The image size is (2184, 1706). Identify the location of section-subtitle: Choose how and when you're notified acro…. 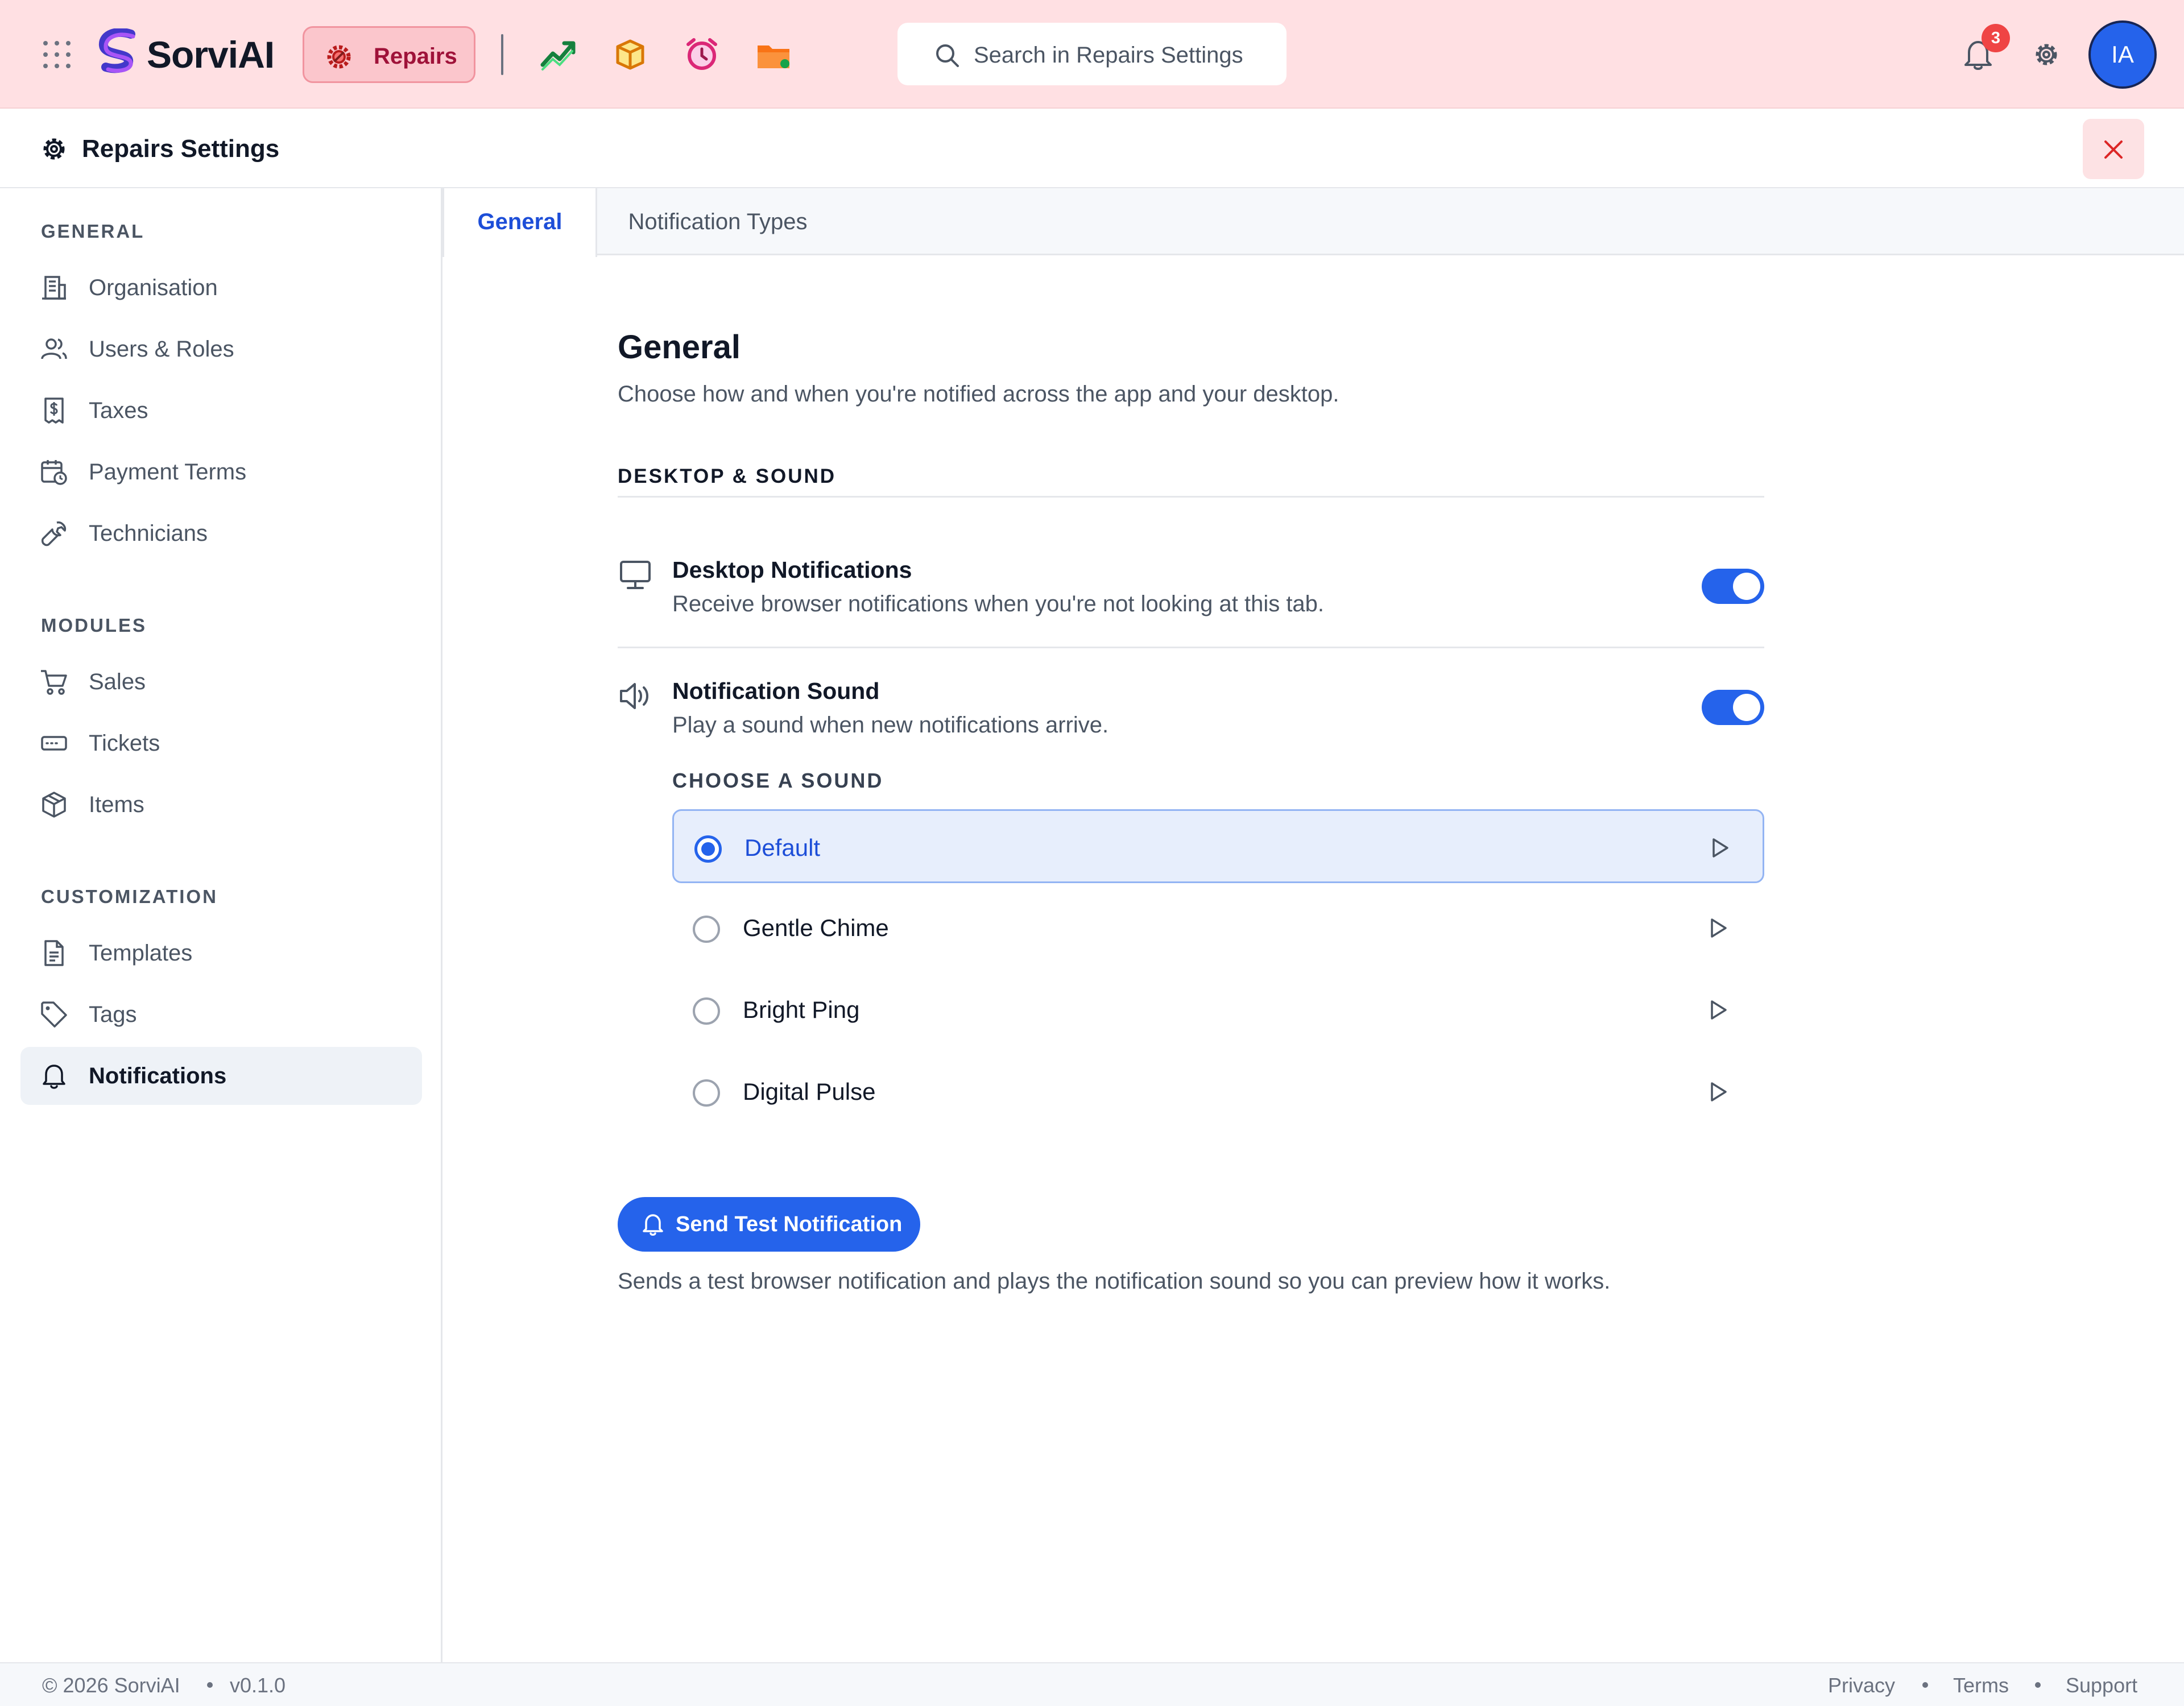
(978, 395).